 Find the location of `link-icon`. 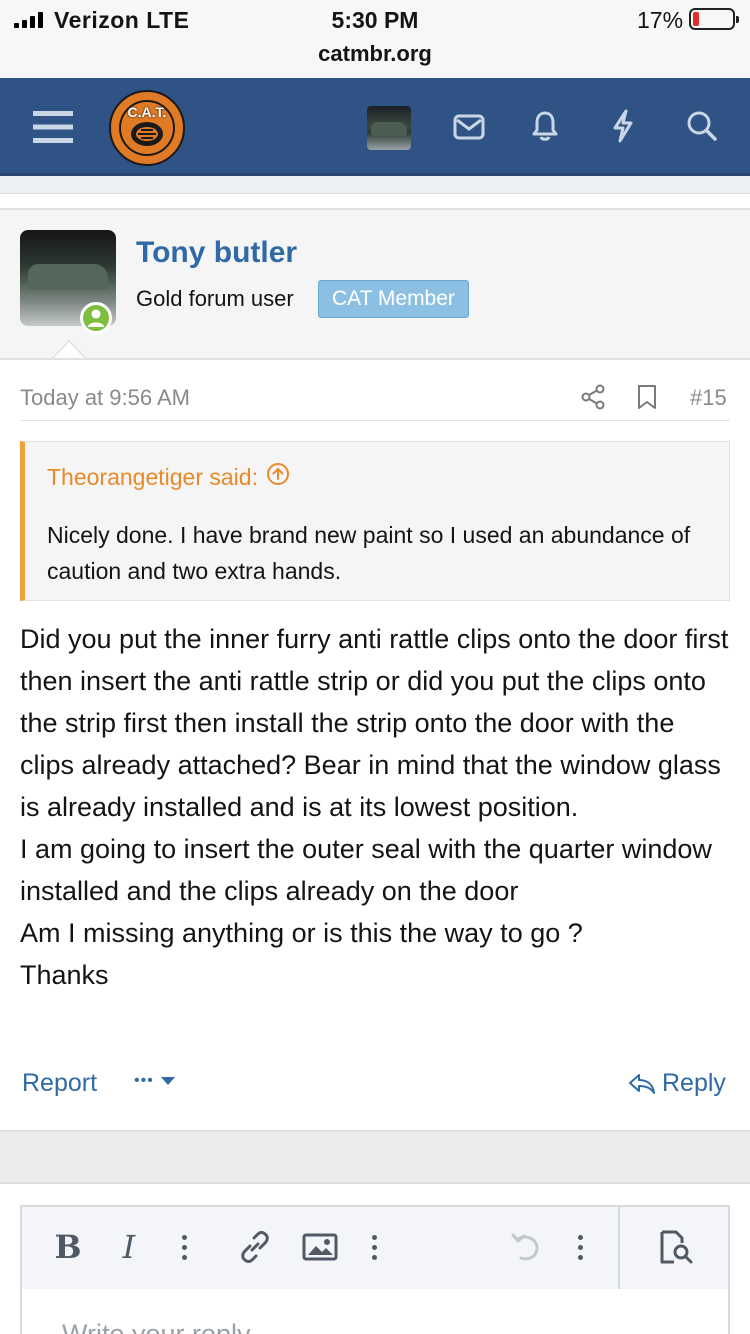

link-icon is located at coordinates (255, 1247).